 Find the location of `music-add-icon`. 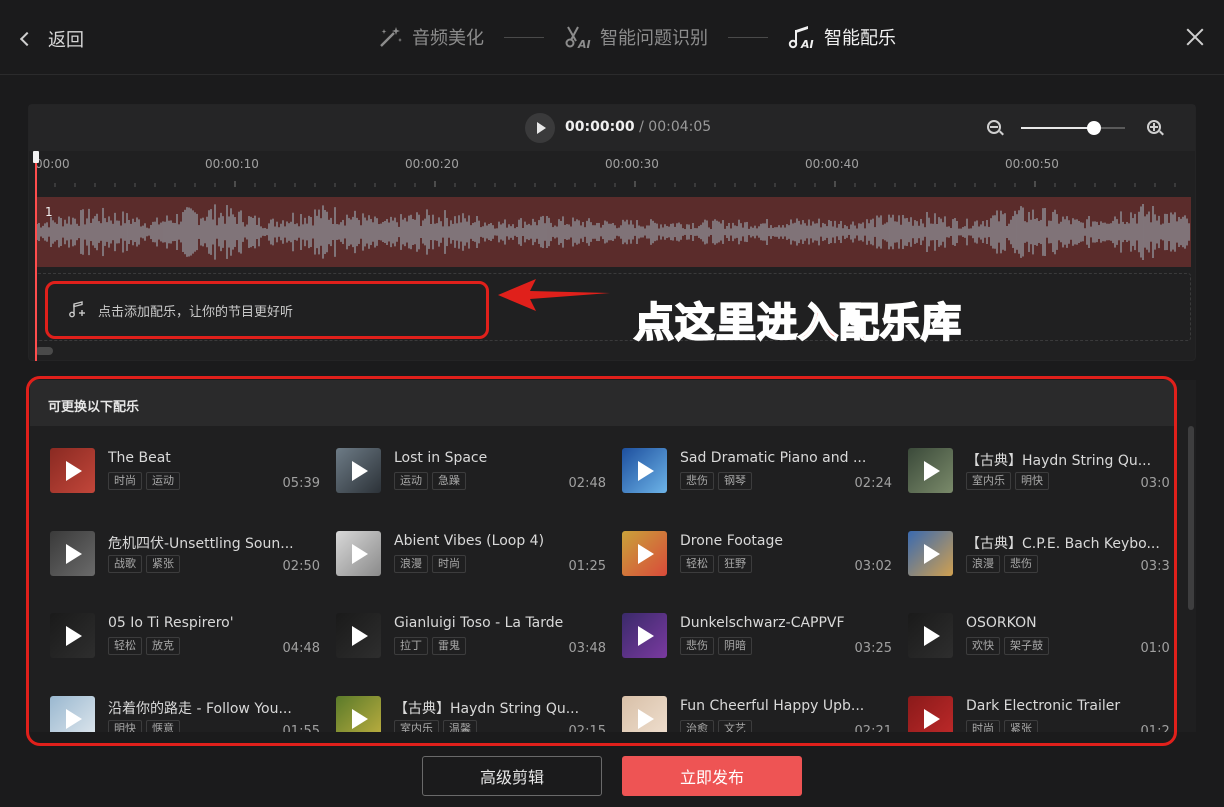

music-add-icon is located at coordinates (77, 309).